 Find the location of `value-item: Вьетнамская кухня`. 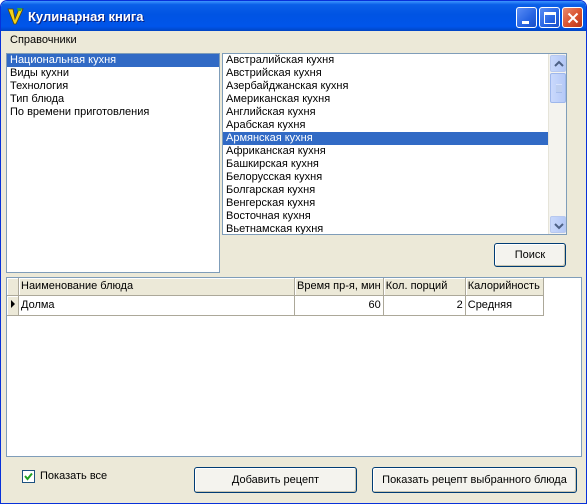

value-item: Вьетнамская кухня is located at coordinates (385, 228).